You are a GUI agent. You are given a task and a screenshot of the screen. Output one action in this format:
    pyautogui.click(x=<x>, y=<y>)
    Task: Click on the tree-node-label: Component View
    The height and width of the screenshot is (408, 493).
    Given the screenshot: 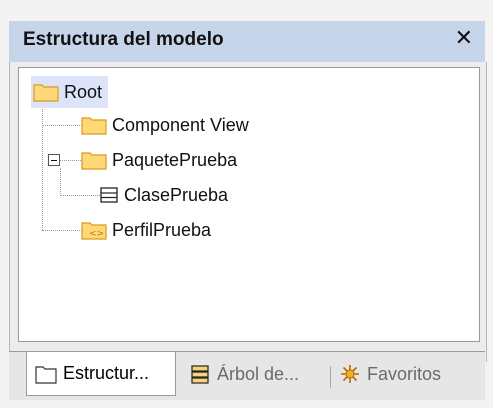 What is the action you would take?
    pyautogui.click(x=180, y=124)
    